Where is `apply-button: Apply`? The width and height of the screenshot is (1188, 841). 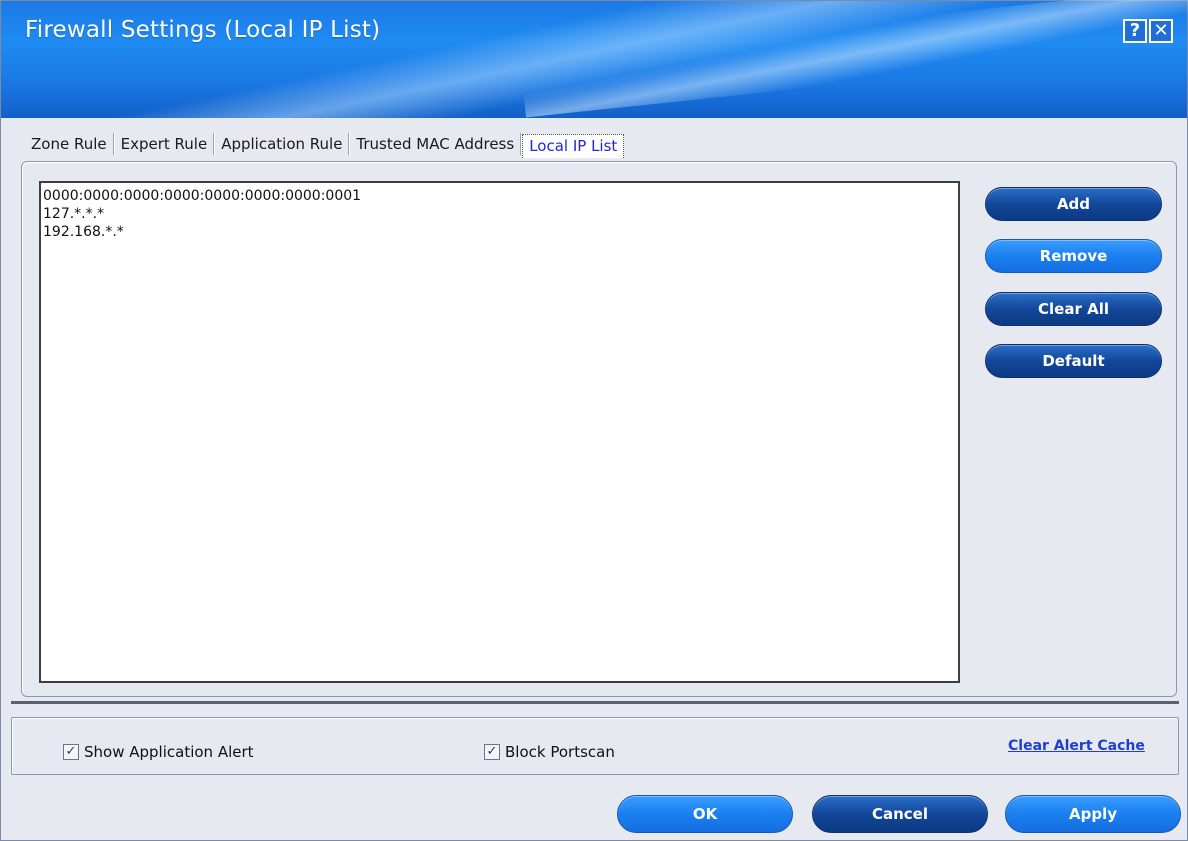
apply-button: Apply is located at coordinates (1093, 814).